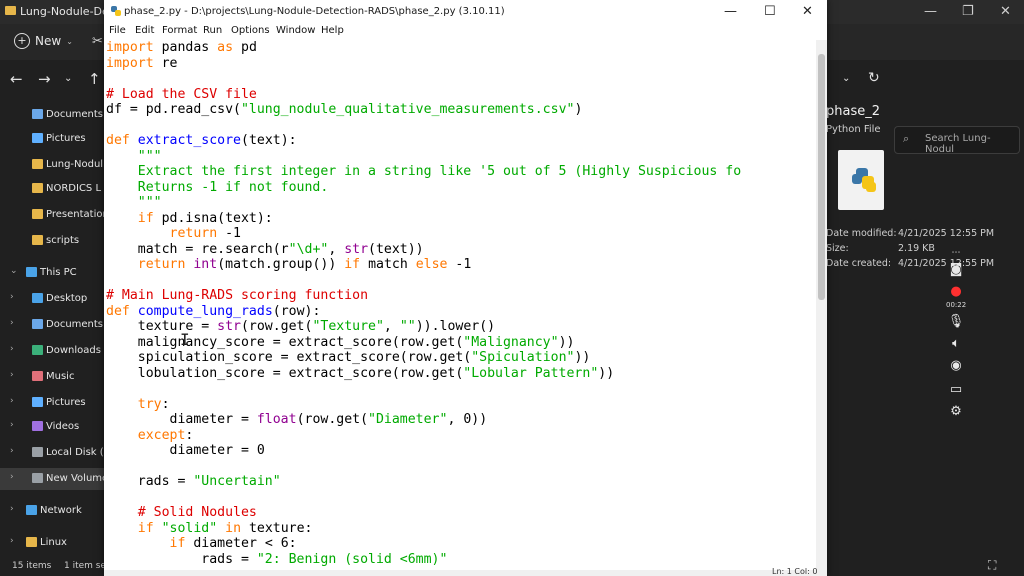 The width and height of the screenshot is (1024, 576). Describe the element at coordinates (52, 377) in the screenshot. I see `sidebar-item: › Music` at that location.